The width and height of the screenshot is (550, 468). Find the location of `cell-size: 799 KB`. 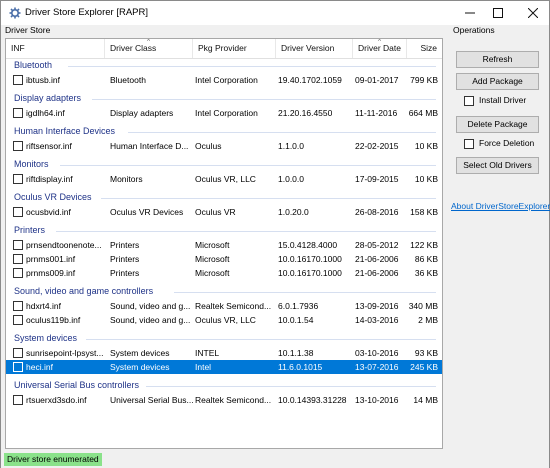

cell-size: 799 KB is located at coordinates (424, 80).